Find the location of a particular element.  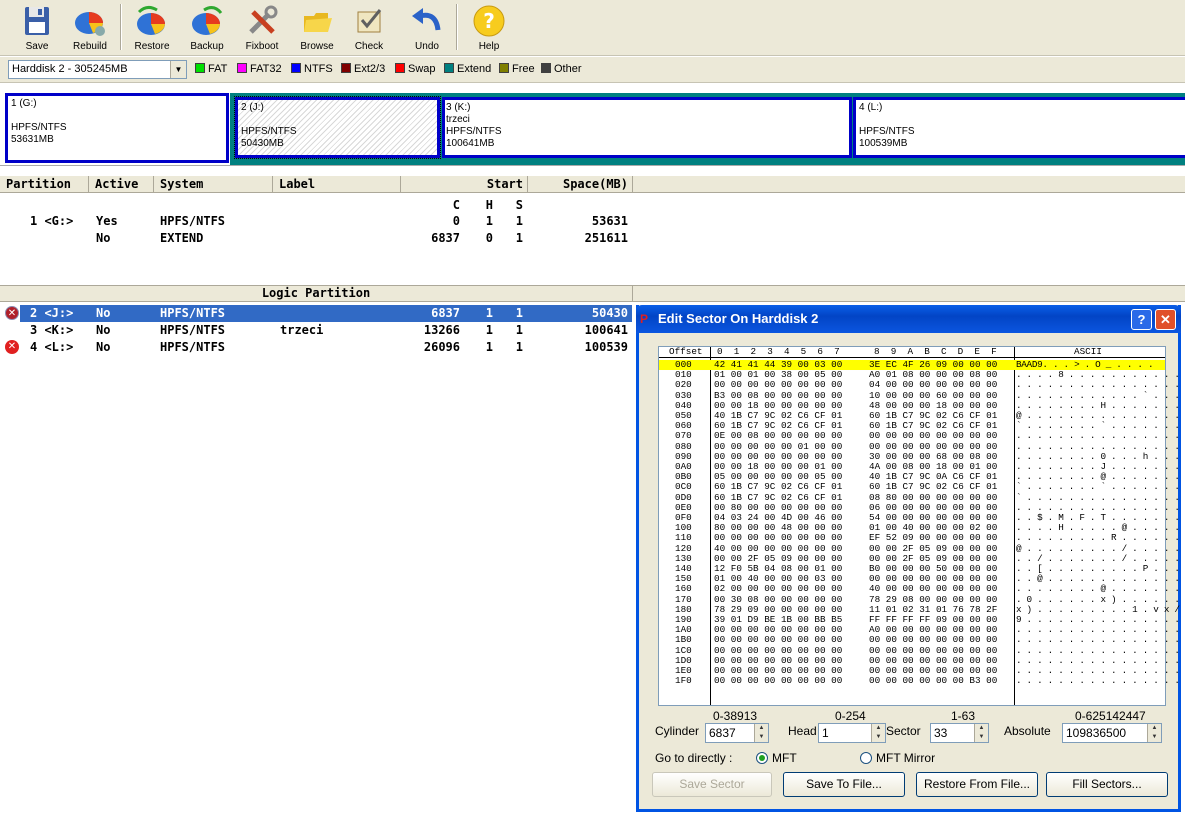

check-button: Check is located at coordinates (369, 28).